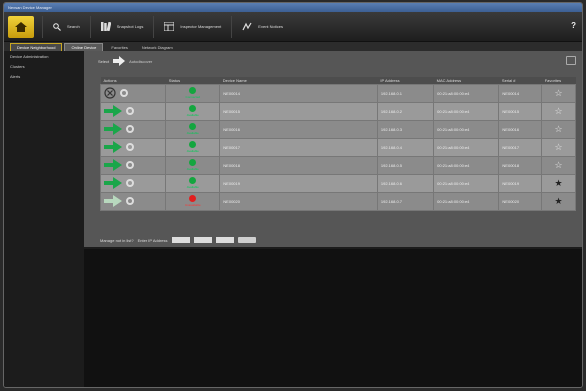 The height and width of the screenshot is (391, 586). I want to click on status-text: Unavailable, so click(192, 205).